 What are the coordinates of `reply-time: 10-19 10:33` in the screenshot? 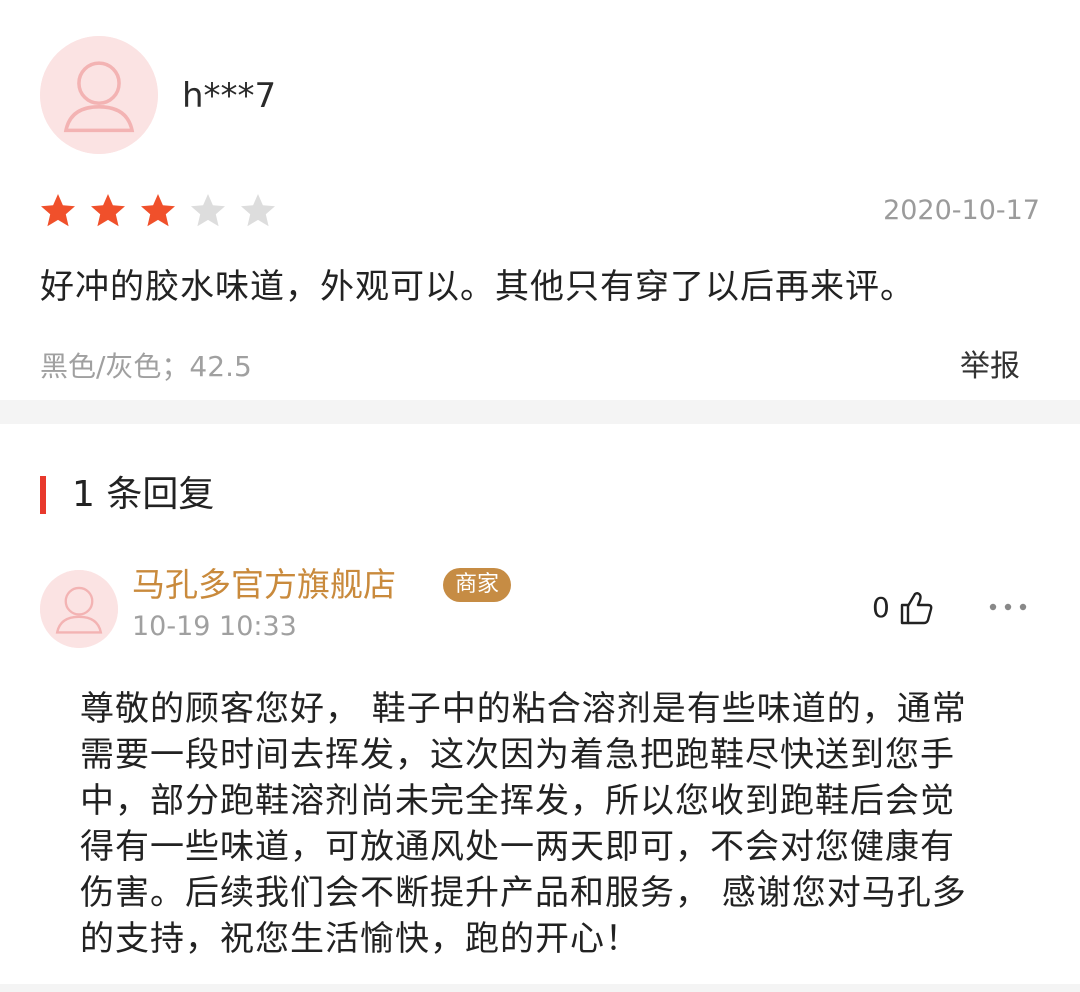 It's located at (214, 626).